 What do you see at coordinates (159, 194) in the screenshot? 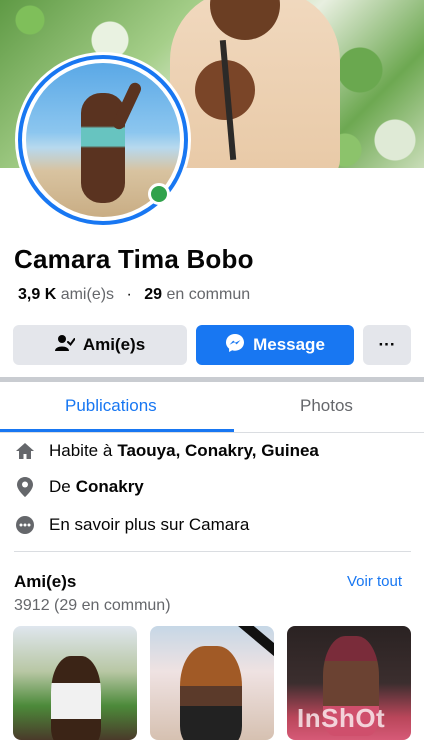
I see `online-status-dot` at bounding box center [159, 194].